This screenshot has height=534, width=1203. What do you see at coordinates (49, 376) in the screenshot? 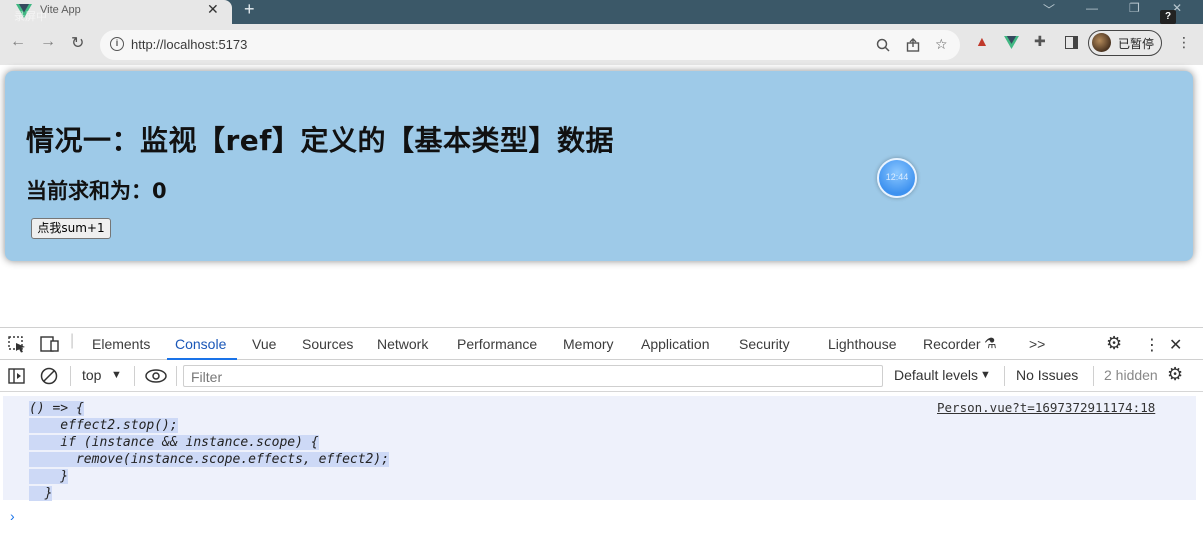
I see `clear-console-icon` at bounding box center [49, 376].